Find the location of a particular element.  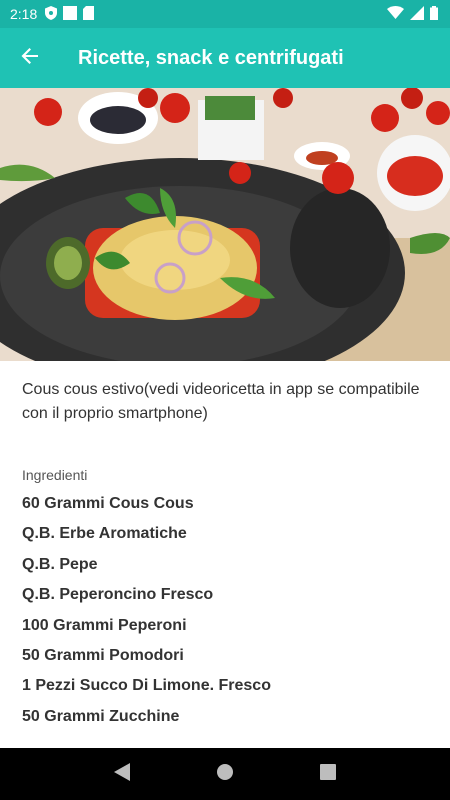

ingredients-label: Ingredienti is located at coordinates (55, 475).